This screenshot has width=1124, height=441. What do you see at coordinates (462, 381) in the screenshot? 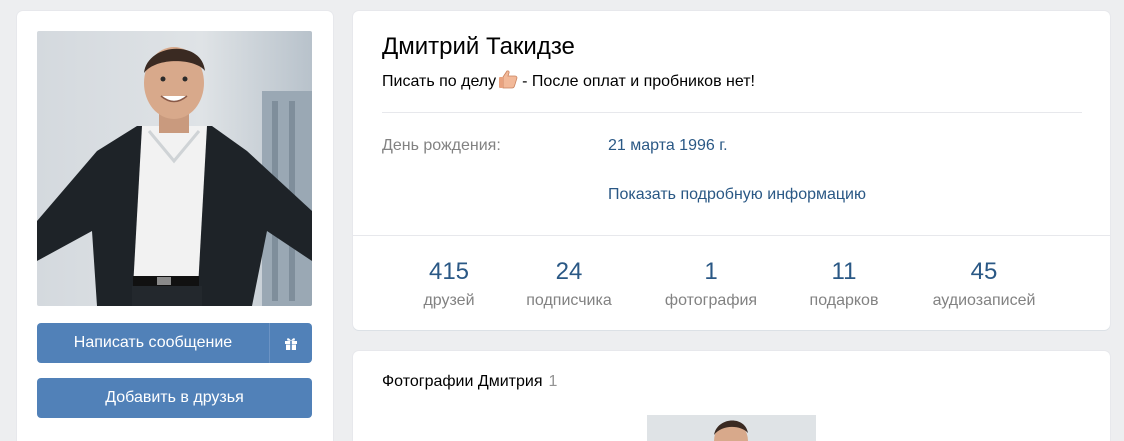
I see `photos-title: Фотографии Дмитрия` at bounding box center [462, 381].